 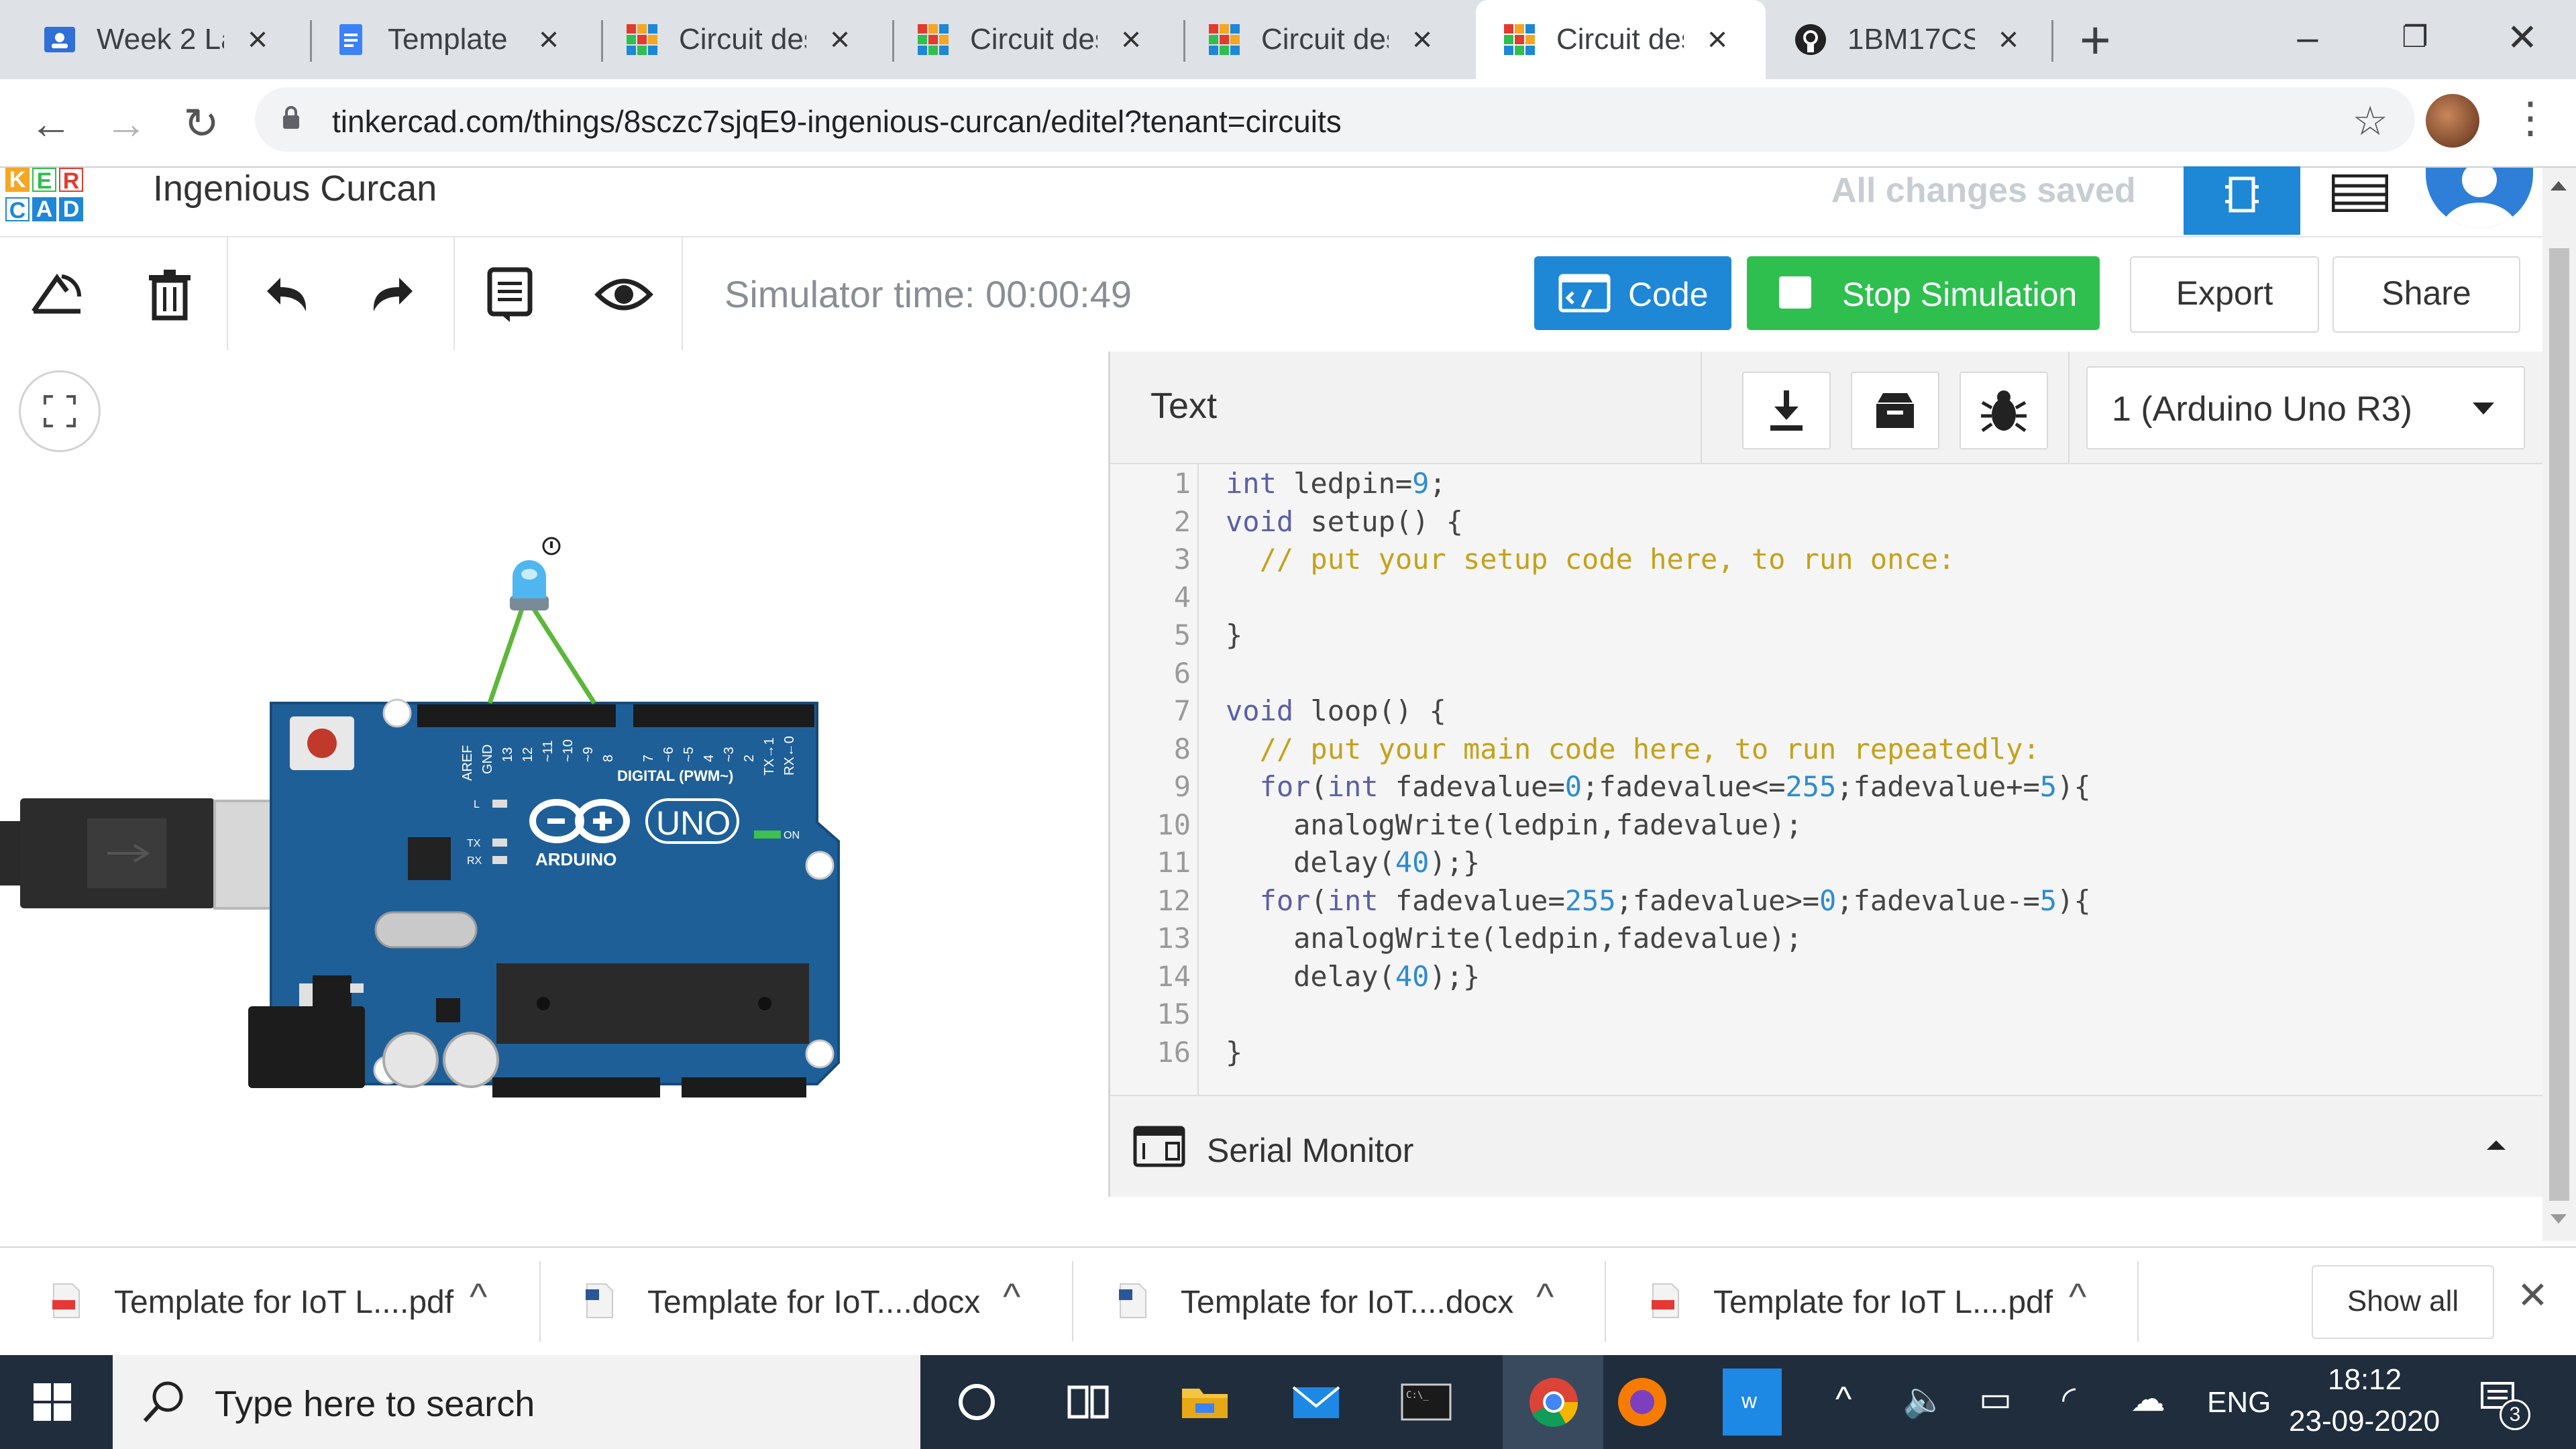 I want to click on editor-mode-select: Text, so click(x=1183, y=406).